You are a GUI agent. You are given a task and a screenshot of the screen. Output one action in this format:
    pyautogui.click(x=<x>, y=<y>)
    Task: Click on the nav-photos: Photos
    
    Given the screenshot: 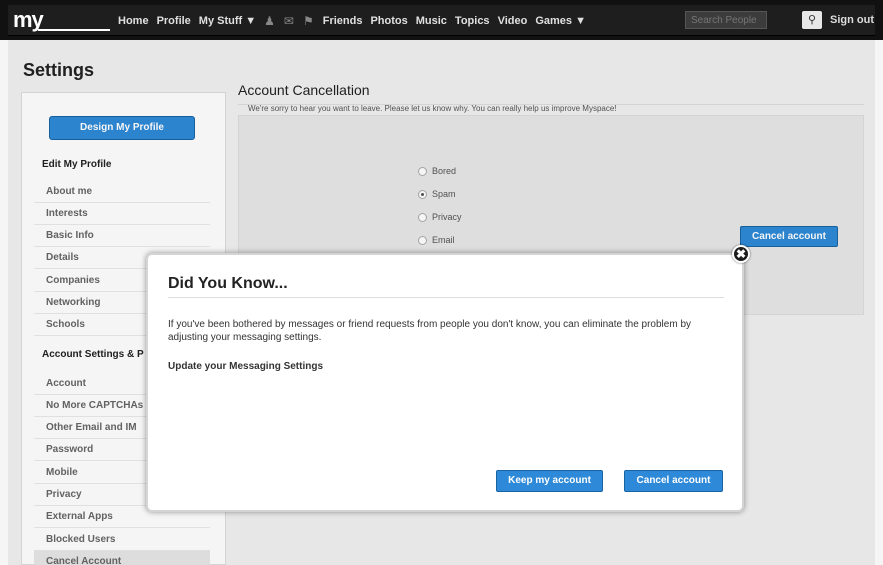 What is the action you would take?
    pyautogui.click(x=388, y=21)
    